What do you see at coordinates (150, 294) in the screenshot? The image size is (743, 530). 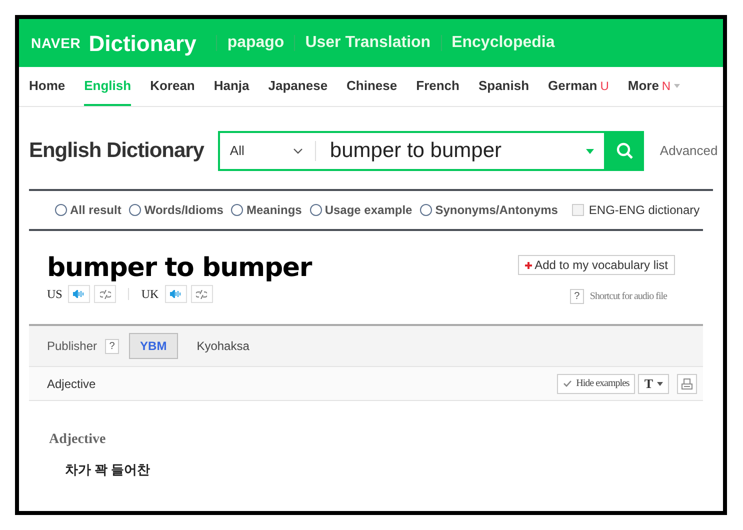 I see `accent-label: UK` at bounding box center [150, 294].